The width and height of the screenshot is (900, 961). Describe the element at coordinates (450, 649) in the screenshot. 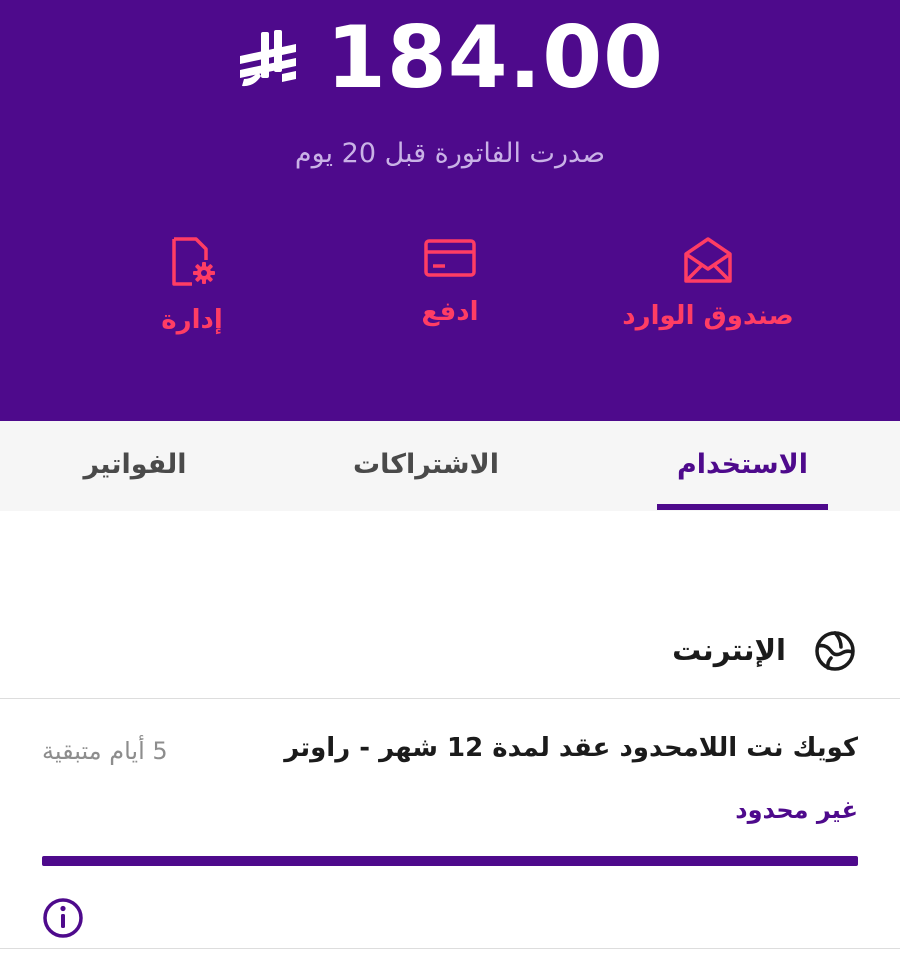

I see `internet-section-header: الإنترنت` at that location.